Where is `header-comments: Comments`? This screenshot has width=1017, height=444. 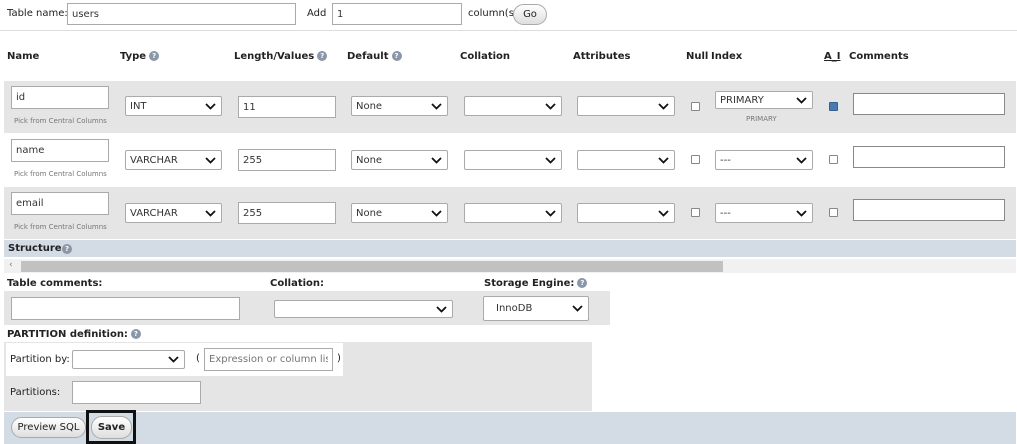 header-comments: Comments is located at coordinates (879, 56).